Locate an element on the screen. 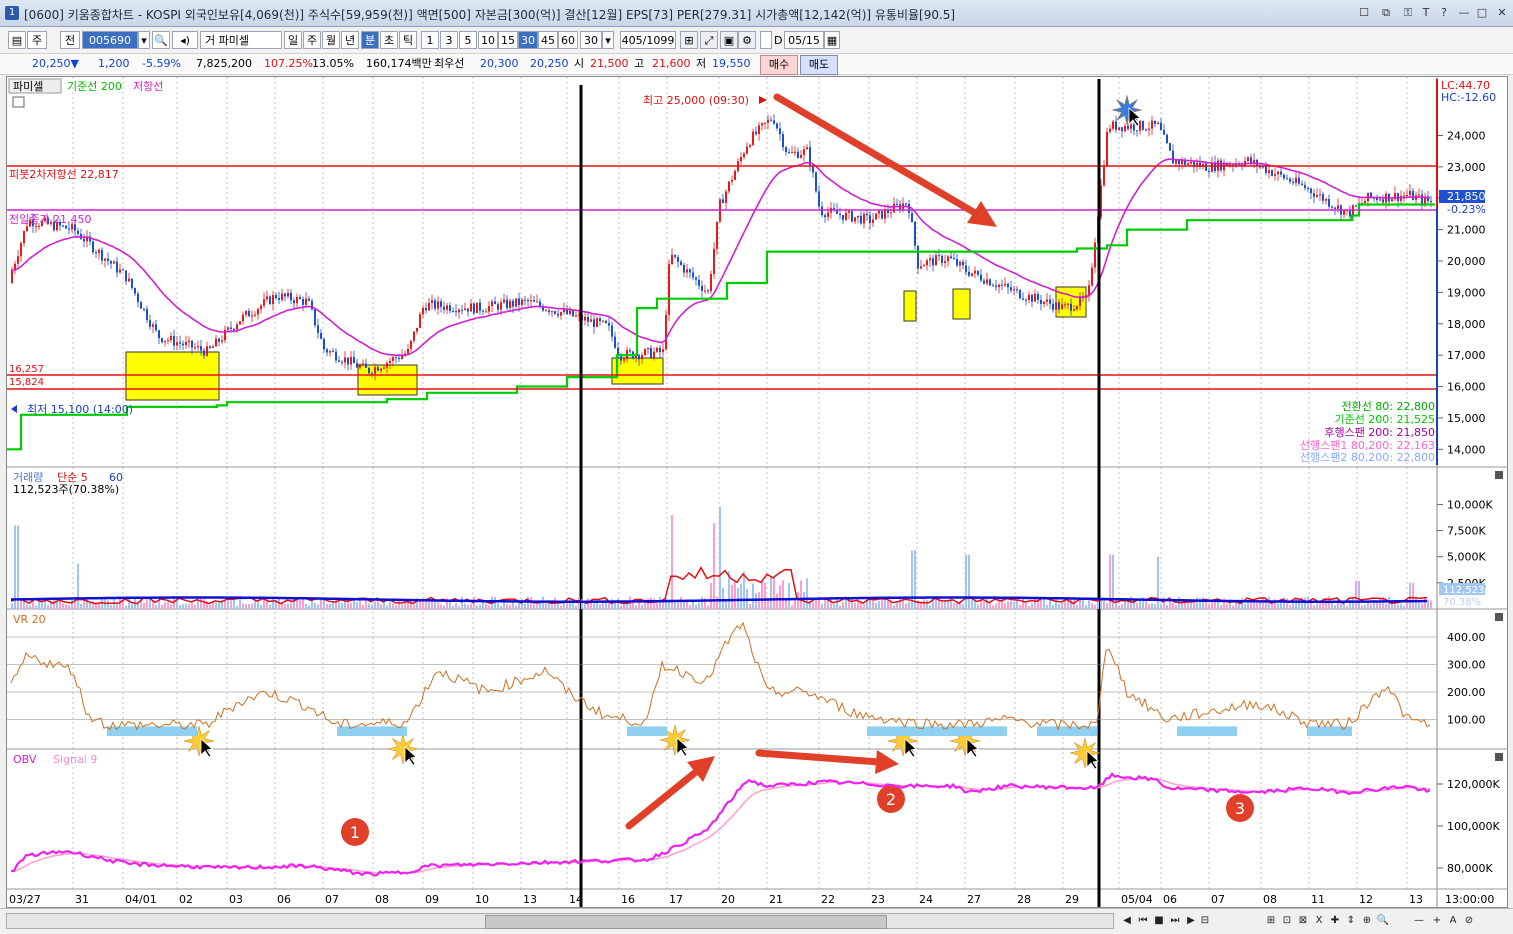 The height and width of the screenshot is (934, 1513). bottom-control-icon: ⊞ is located at coordinates (1271, 921).